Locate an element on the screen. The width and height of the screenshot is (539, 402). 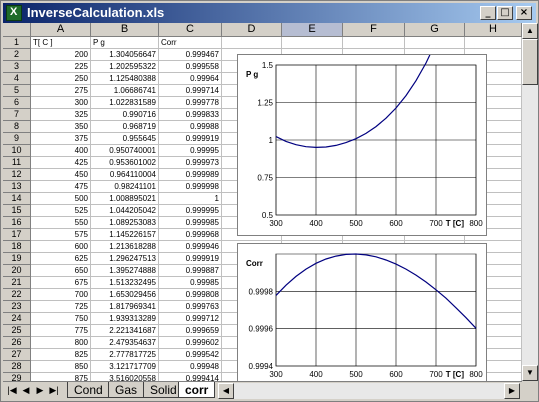
cell-c: 0.999602 is located at coordinates (190, 343).